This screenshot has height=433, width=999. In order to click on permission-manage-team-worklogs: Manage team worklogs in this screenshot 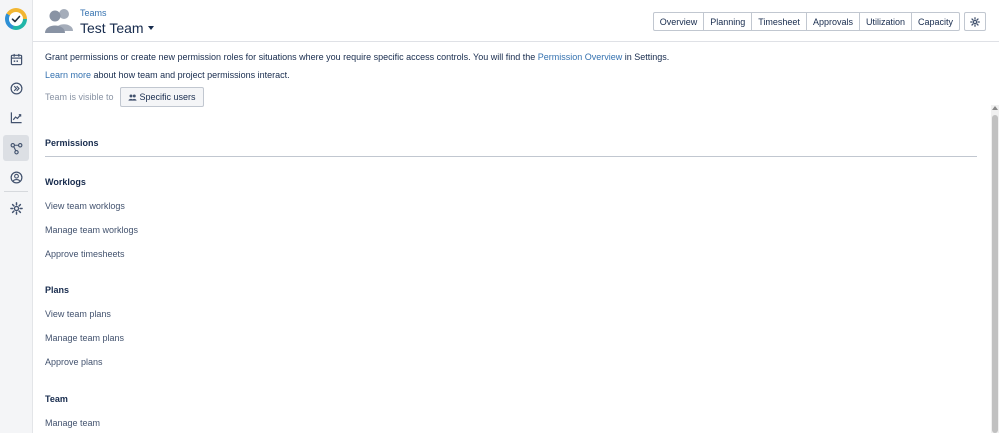, I will do `click(91, 230)`.